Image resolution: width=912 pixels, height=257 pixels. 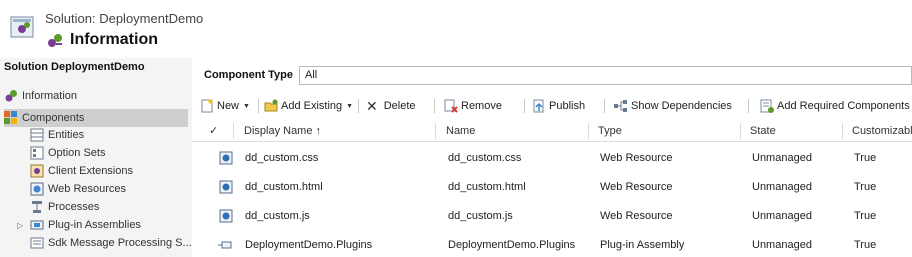 I want to click on cell-name: DeploymentDemo.Plugins, so click(x=512, y=245).